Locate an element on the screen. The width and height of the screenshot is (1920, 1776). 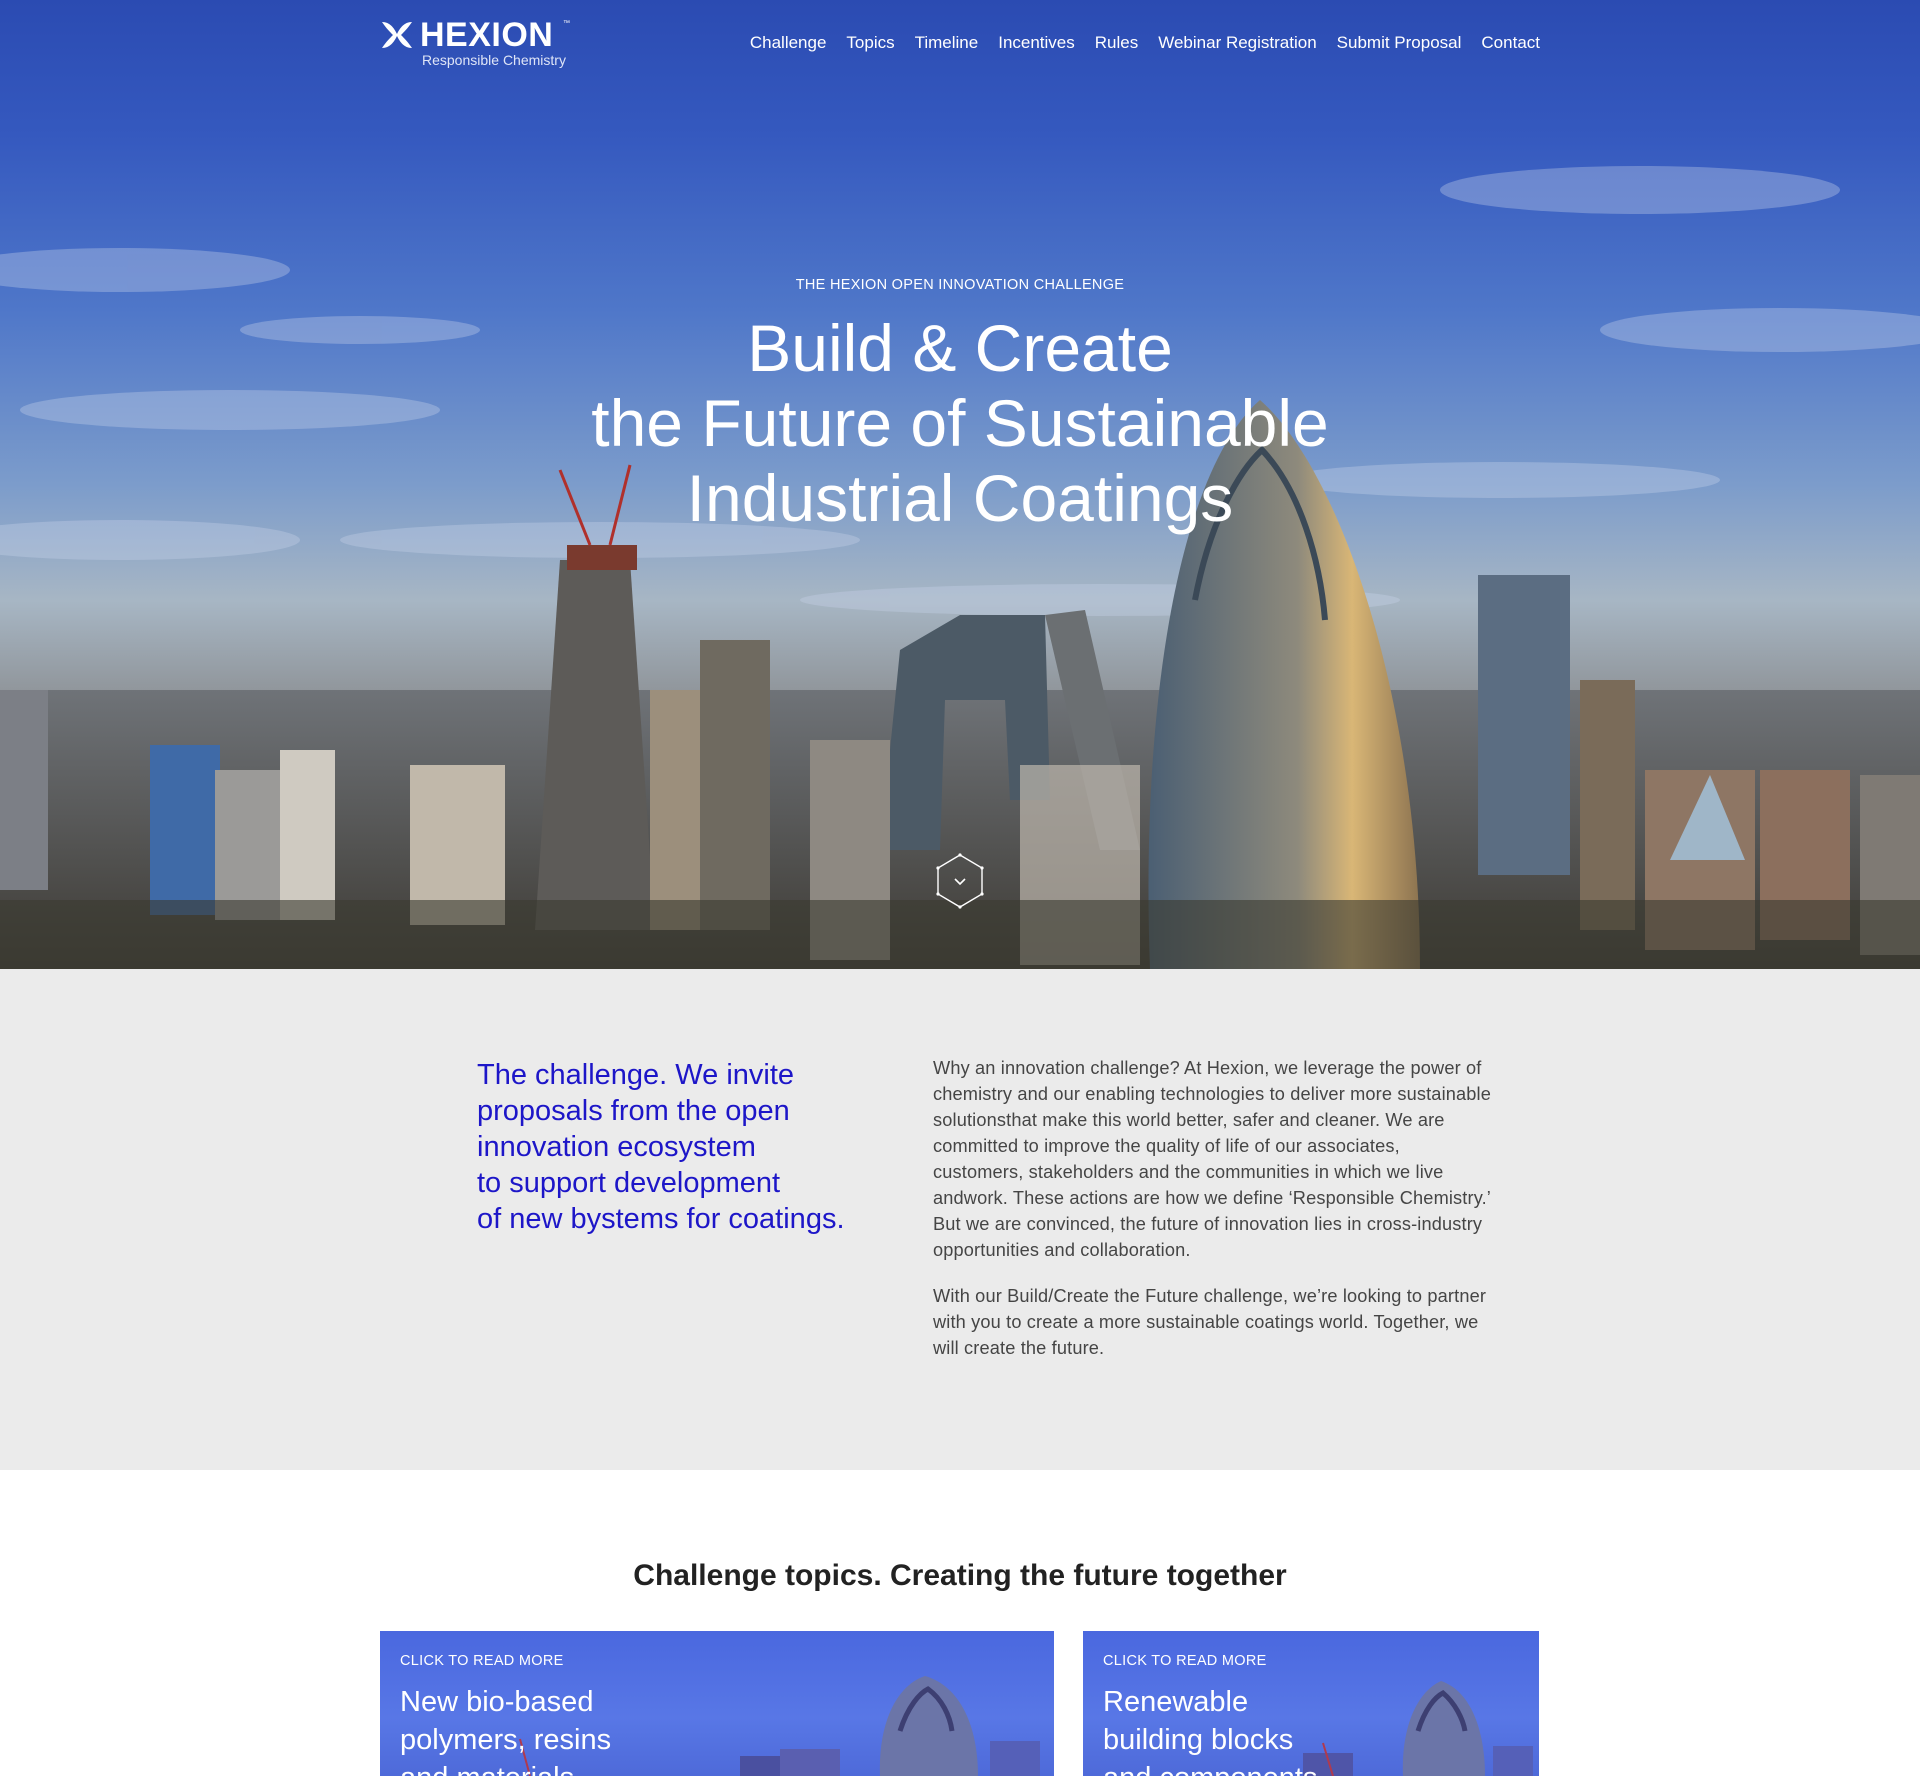
nav-item-contact: Contact is located at coordinates (1500, 43).